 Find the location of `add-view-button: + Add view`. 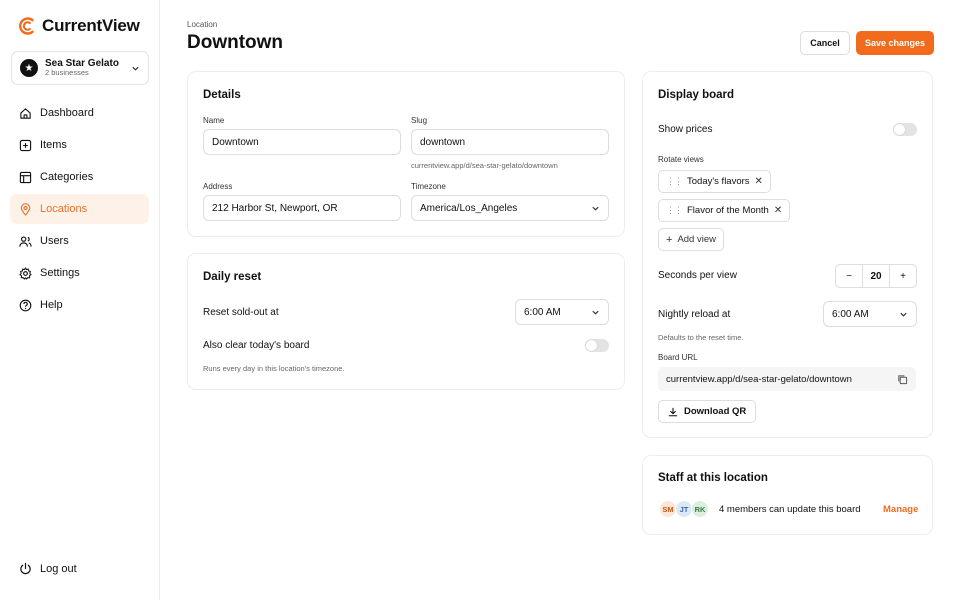

add-view-button: + Add view is located at coordinates (691, 239).